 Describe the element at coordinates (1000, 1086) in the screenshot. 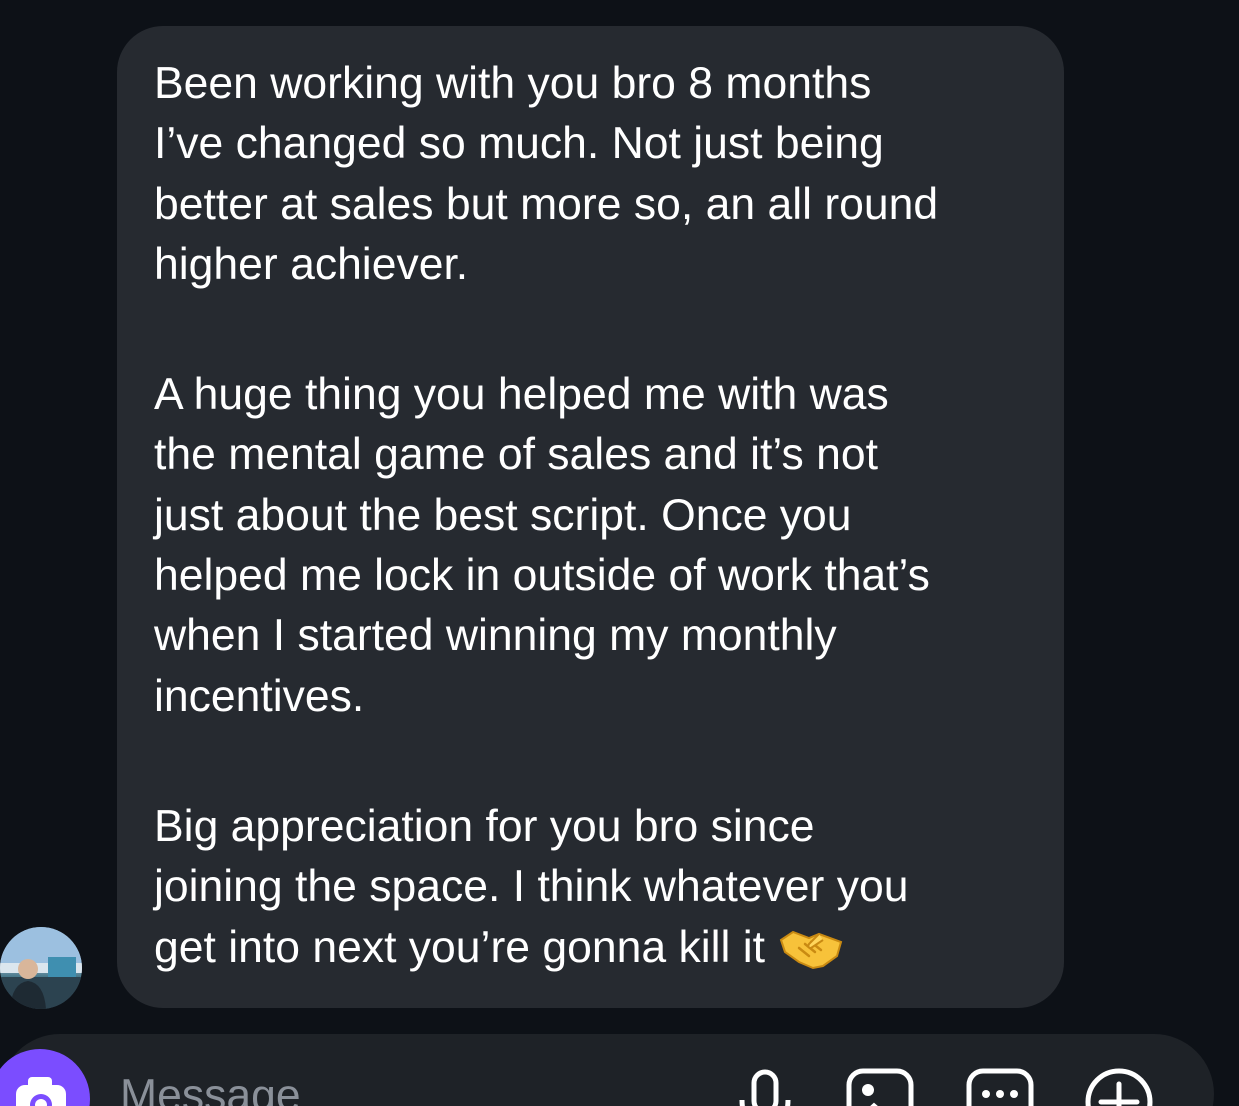

I see `sticker-icon` at that location.